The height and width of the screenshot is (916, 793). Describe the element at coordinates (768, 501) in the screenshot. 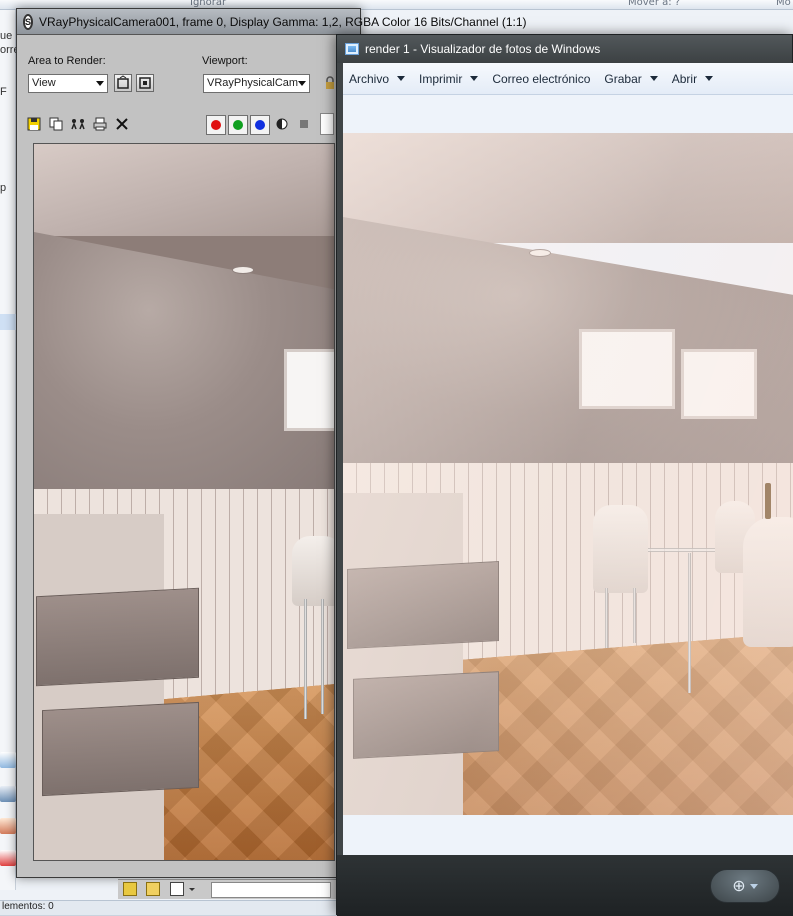

I see `wine-bottle` at that location.